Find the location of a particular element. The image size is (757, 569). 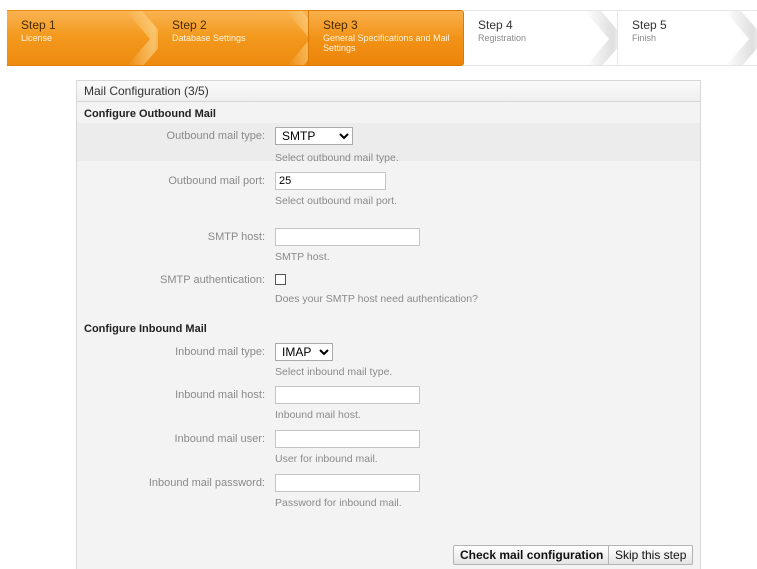

outbound-mail-port-input is located at coordinates (330, 181).